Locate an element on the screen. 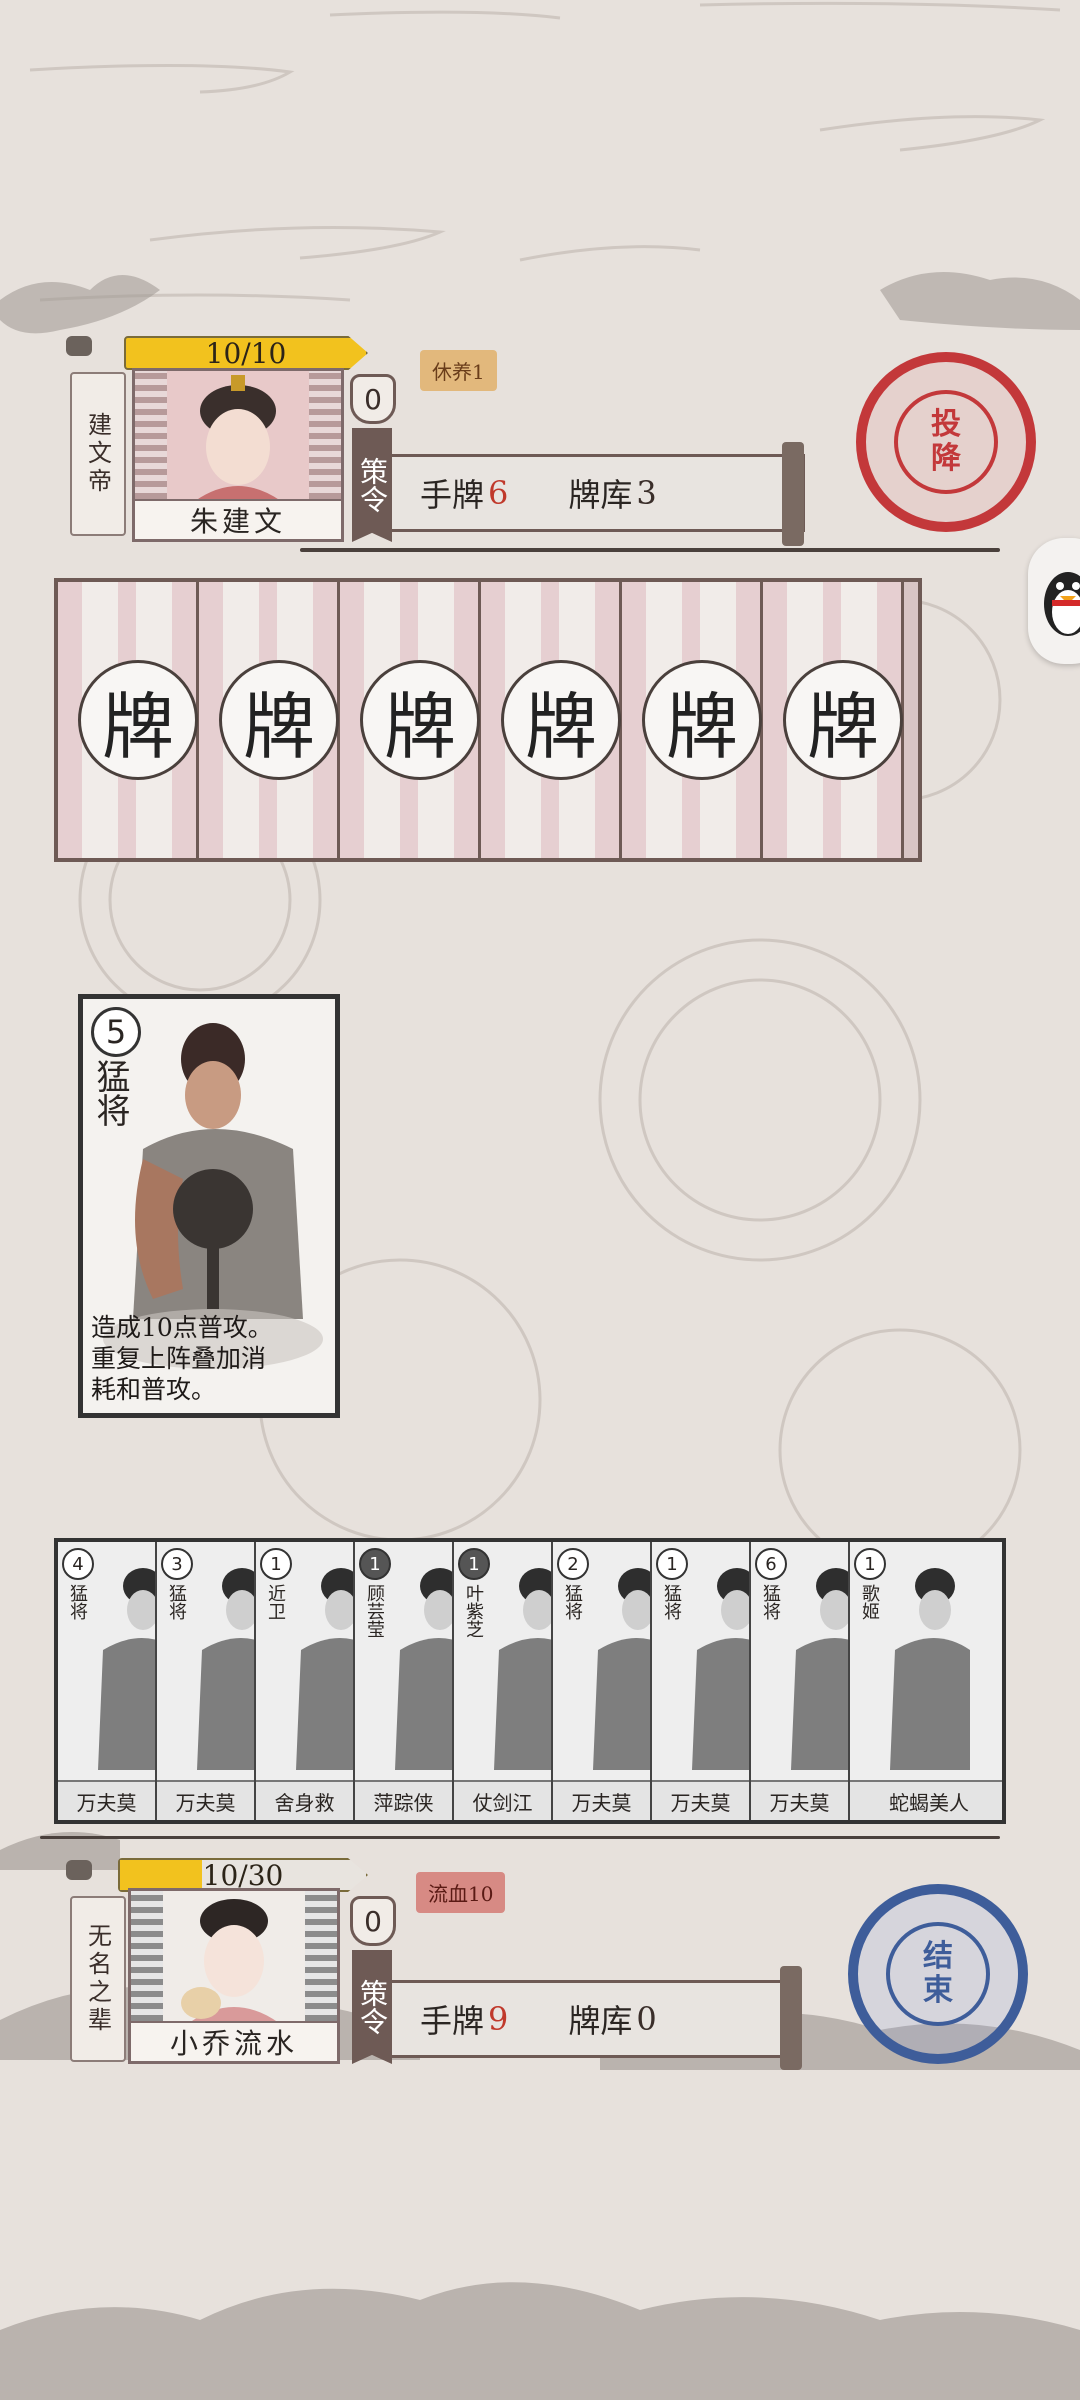 The image size is (1080, 2400). played-card-description: 造成10点普攻。 重复上阵叠加消 耗和普攻。 is located at coordinates (209, 1358).